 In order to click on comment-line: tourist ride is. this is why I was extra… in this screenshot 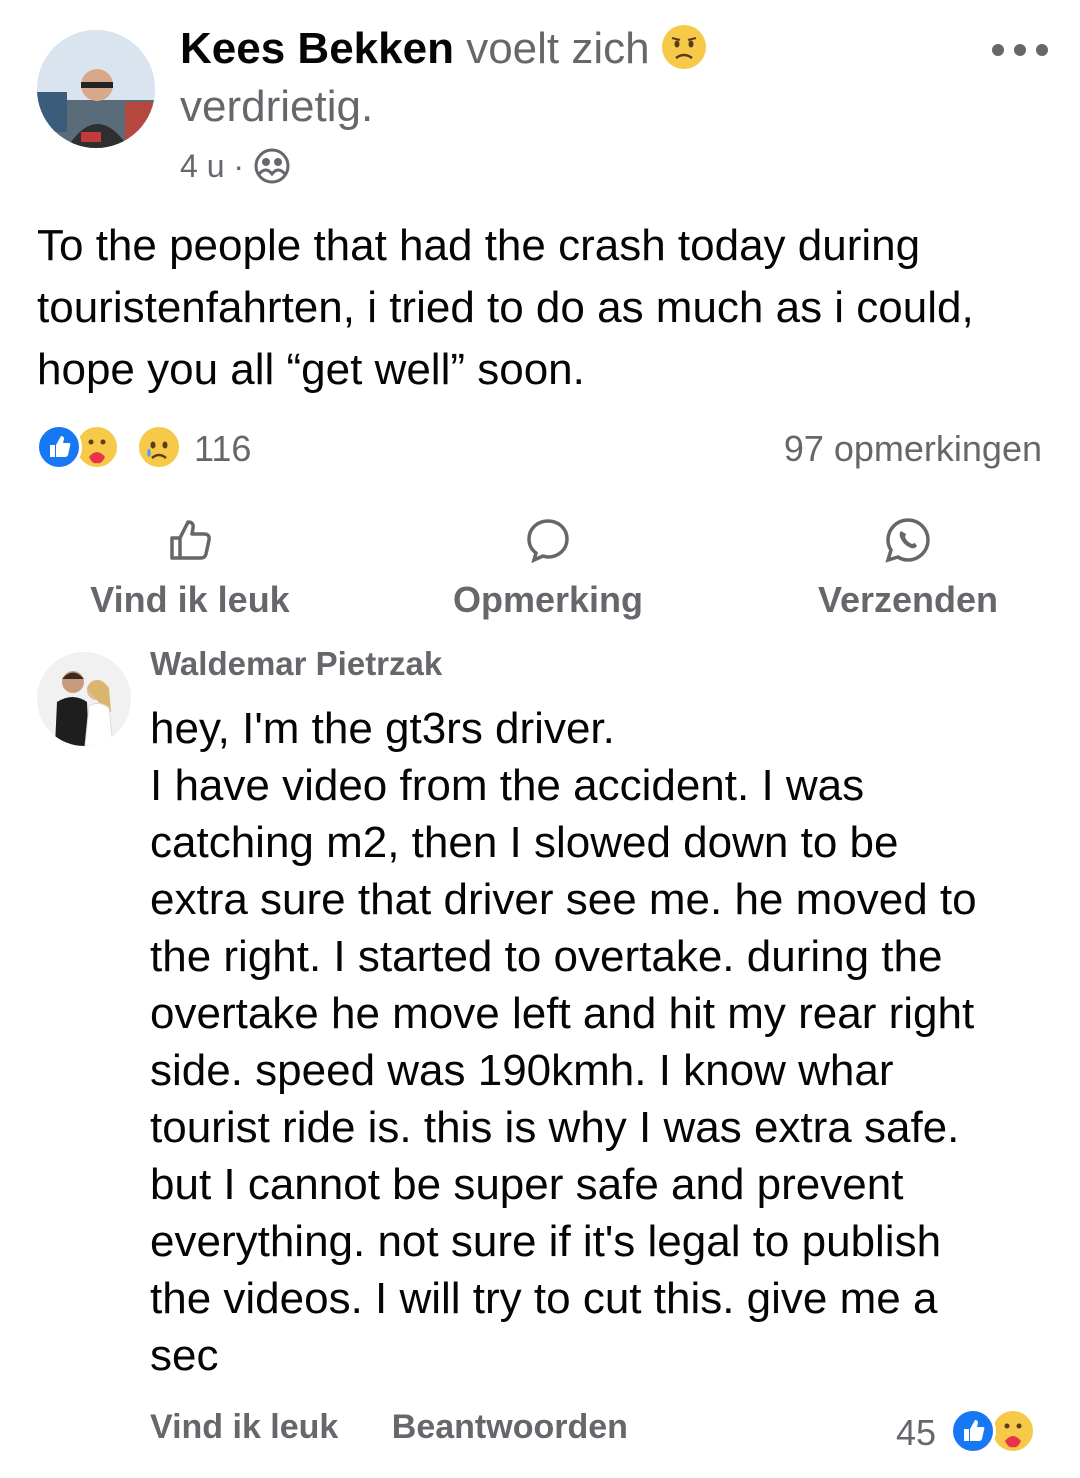, I will do `click(555, 1127)`.